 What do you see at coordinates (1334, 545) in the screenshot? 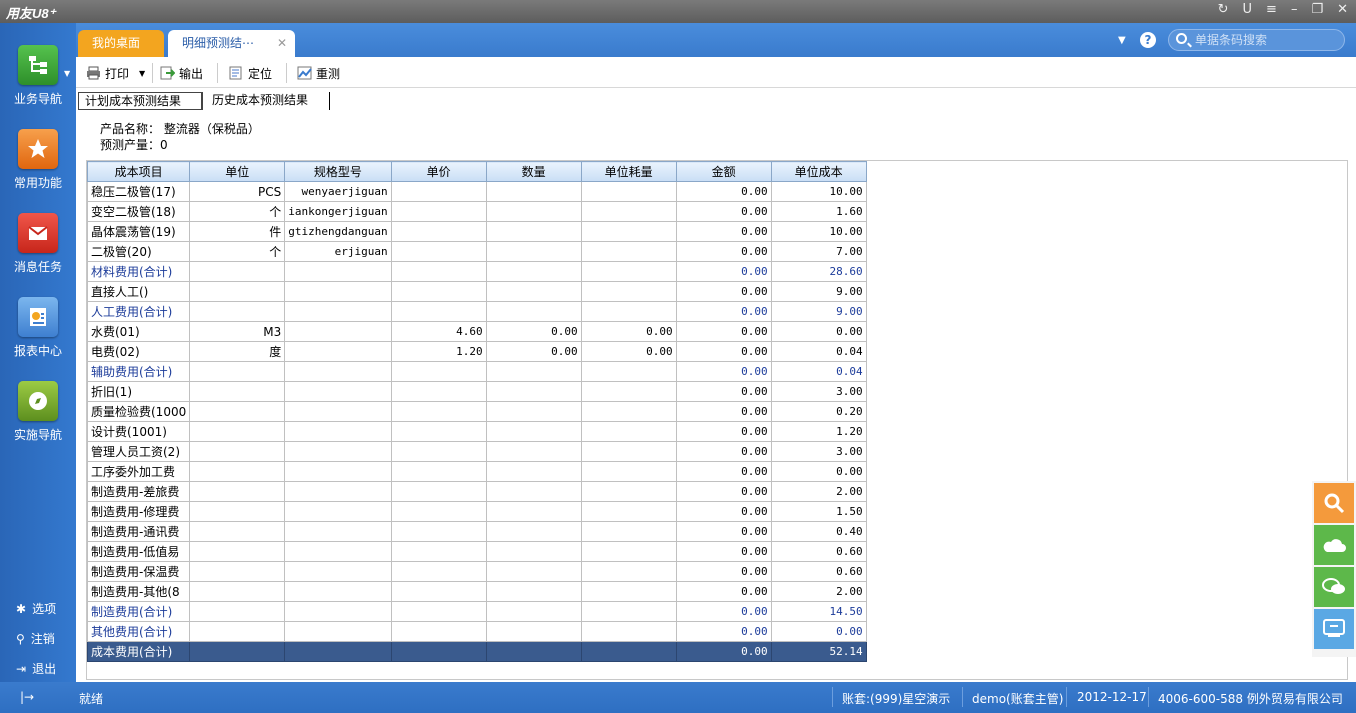
I see `cloud-tool-button` at bounding box center [1334, 545].